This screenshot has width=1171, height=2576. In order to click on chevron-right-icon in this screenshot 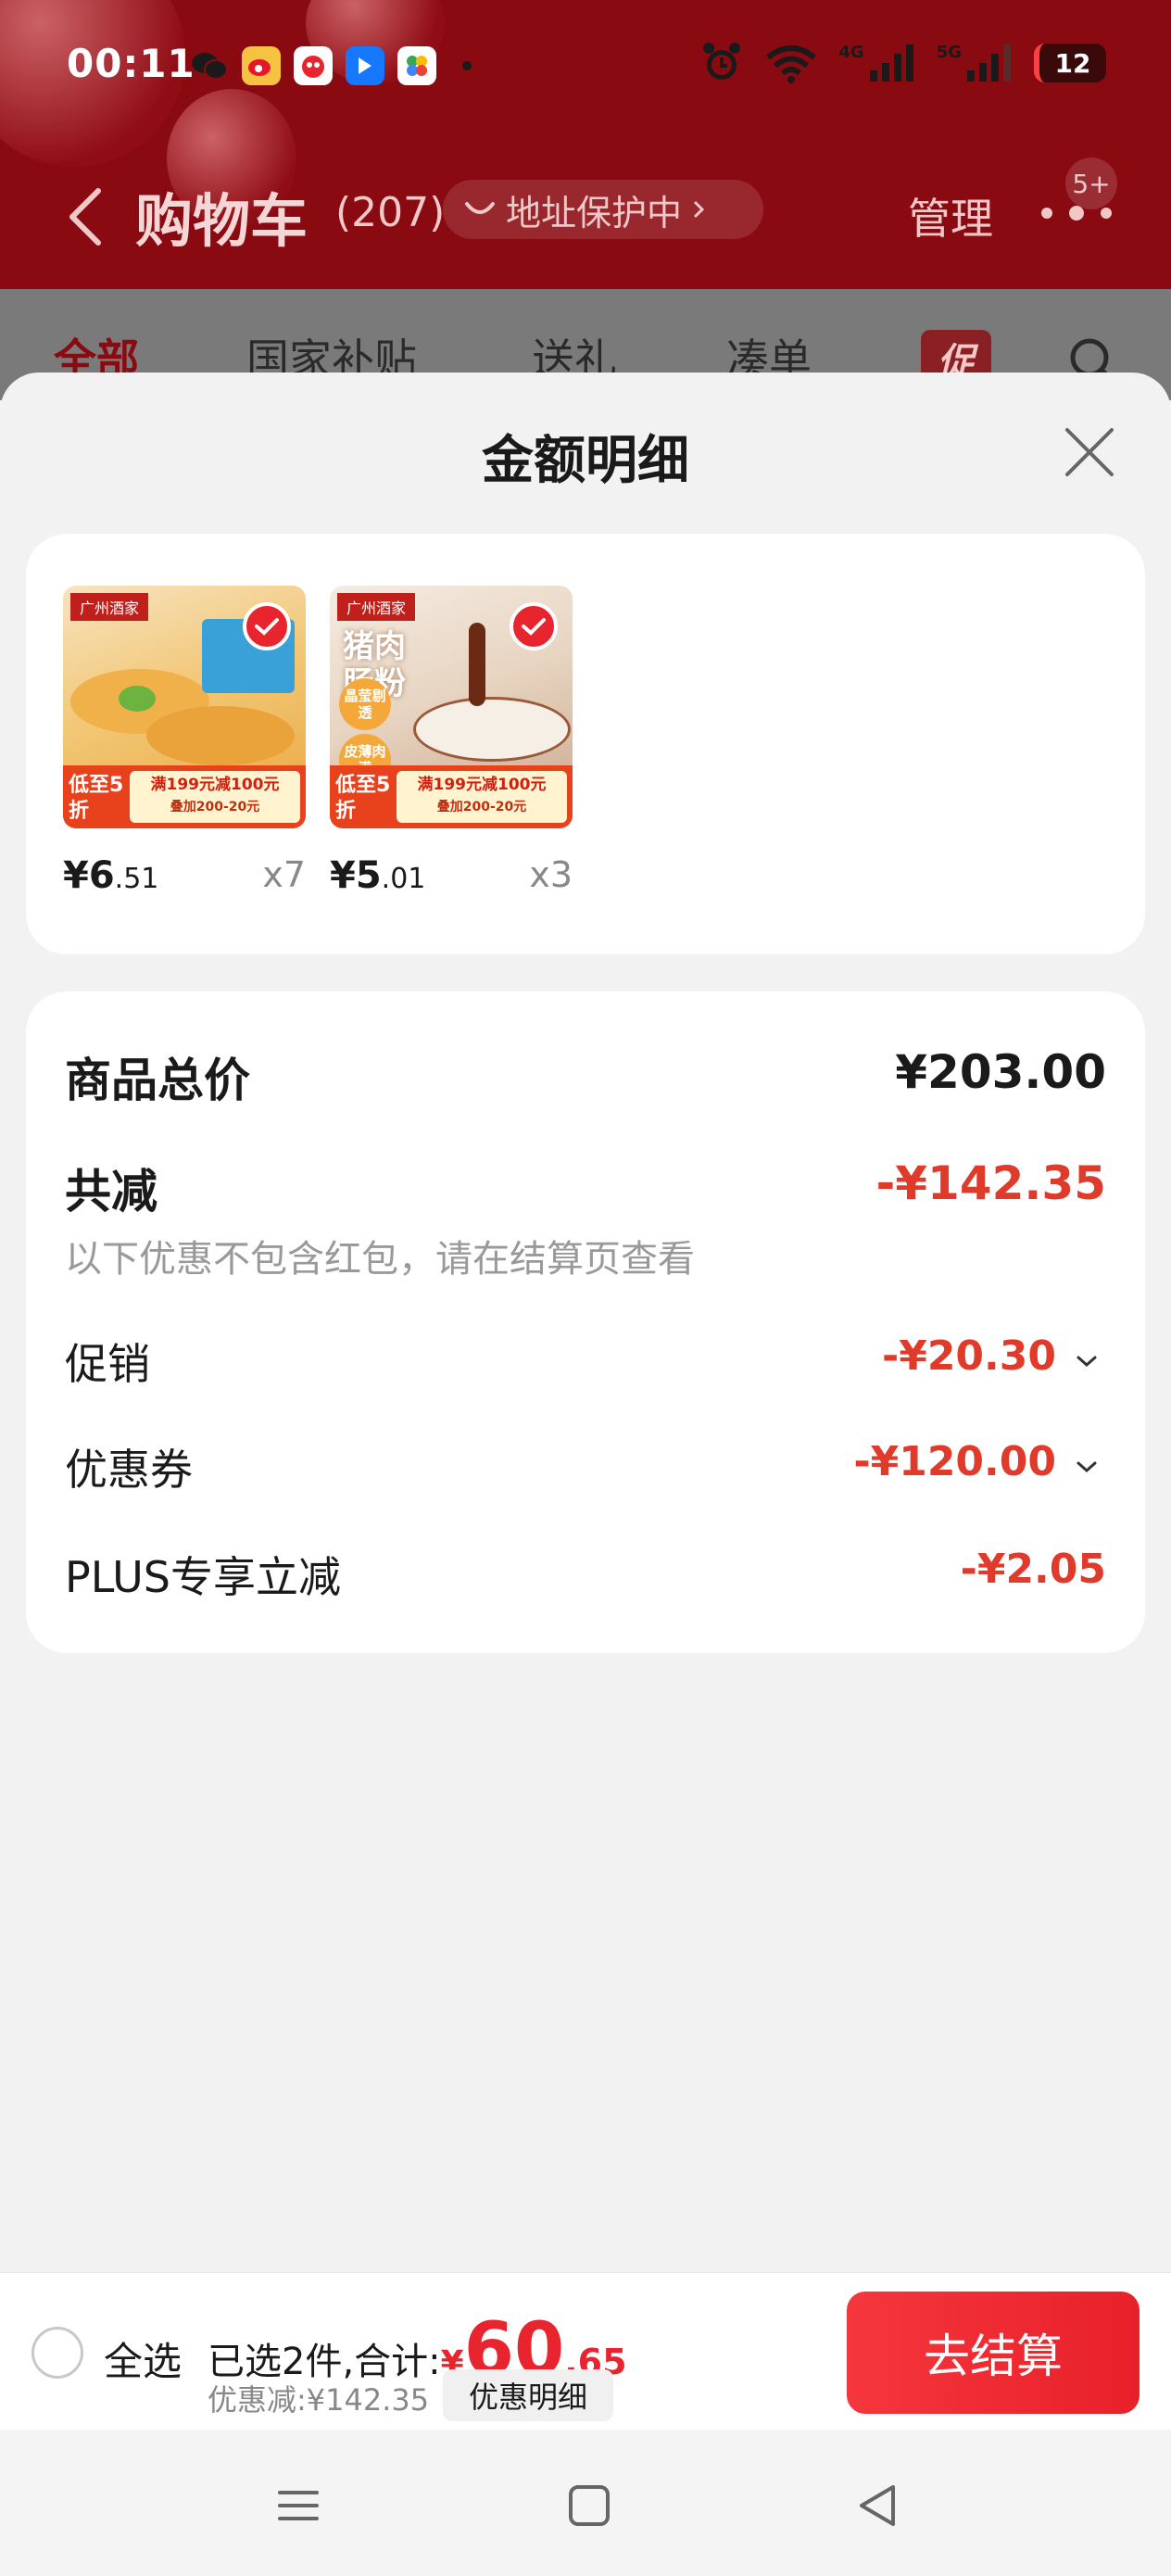, I will do `click(699, 210)`.